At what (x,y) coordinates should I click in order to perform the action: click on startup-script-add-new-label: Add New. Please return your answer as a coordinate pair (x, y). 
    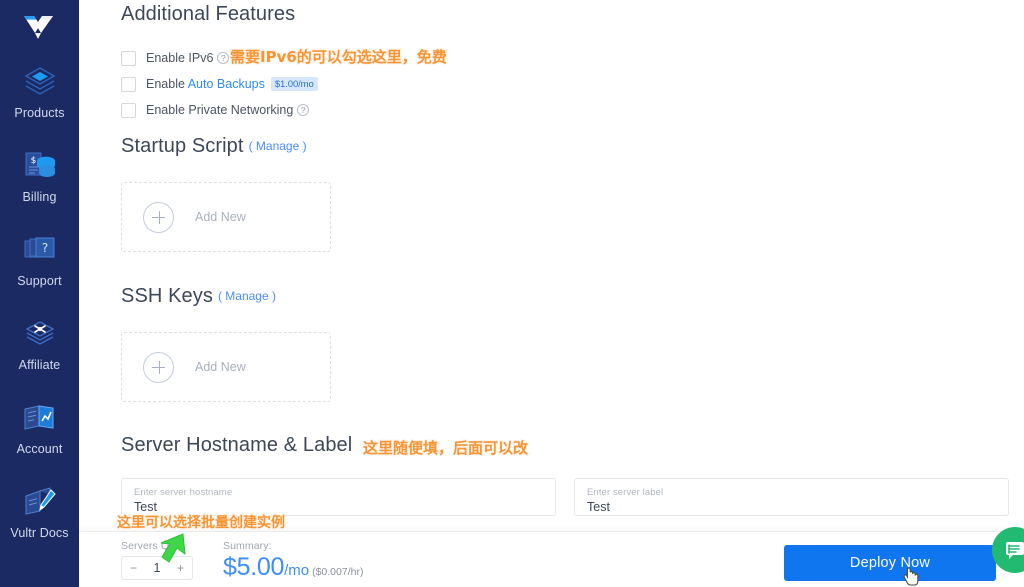
    Looking at the image, I should click on (220, 217).